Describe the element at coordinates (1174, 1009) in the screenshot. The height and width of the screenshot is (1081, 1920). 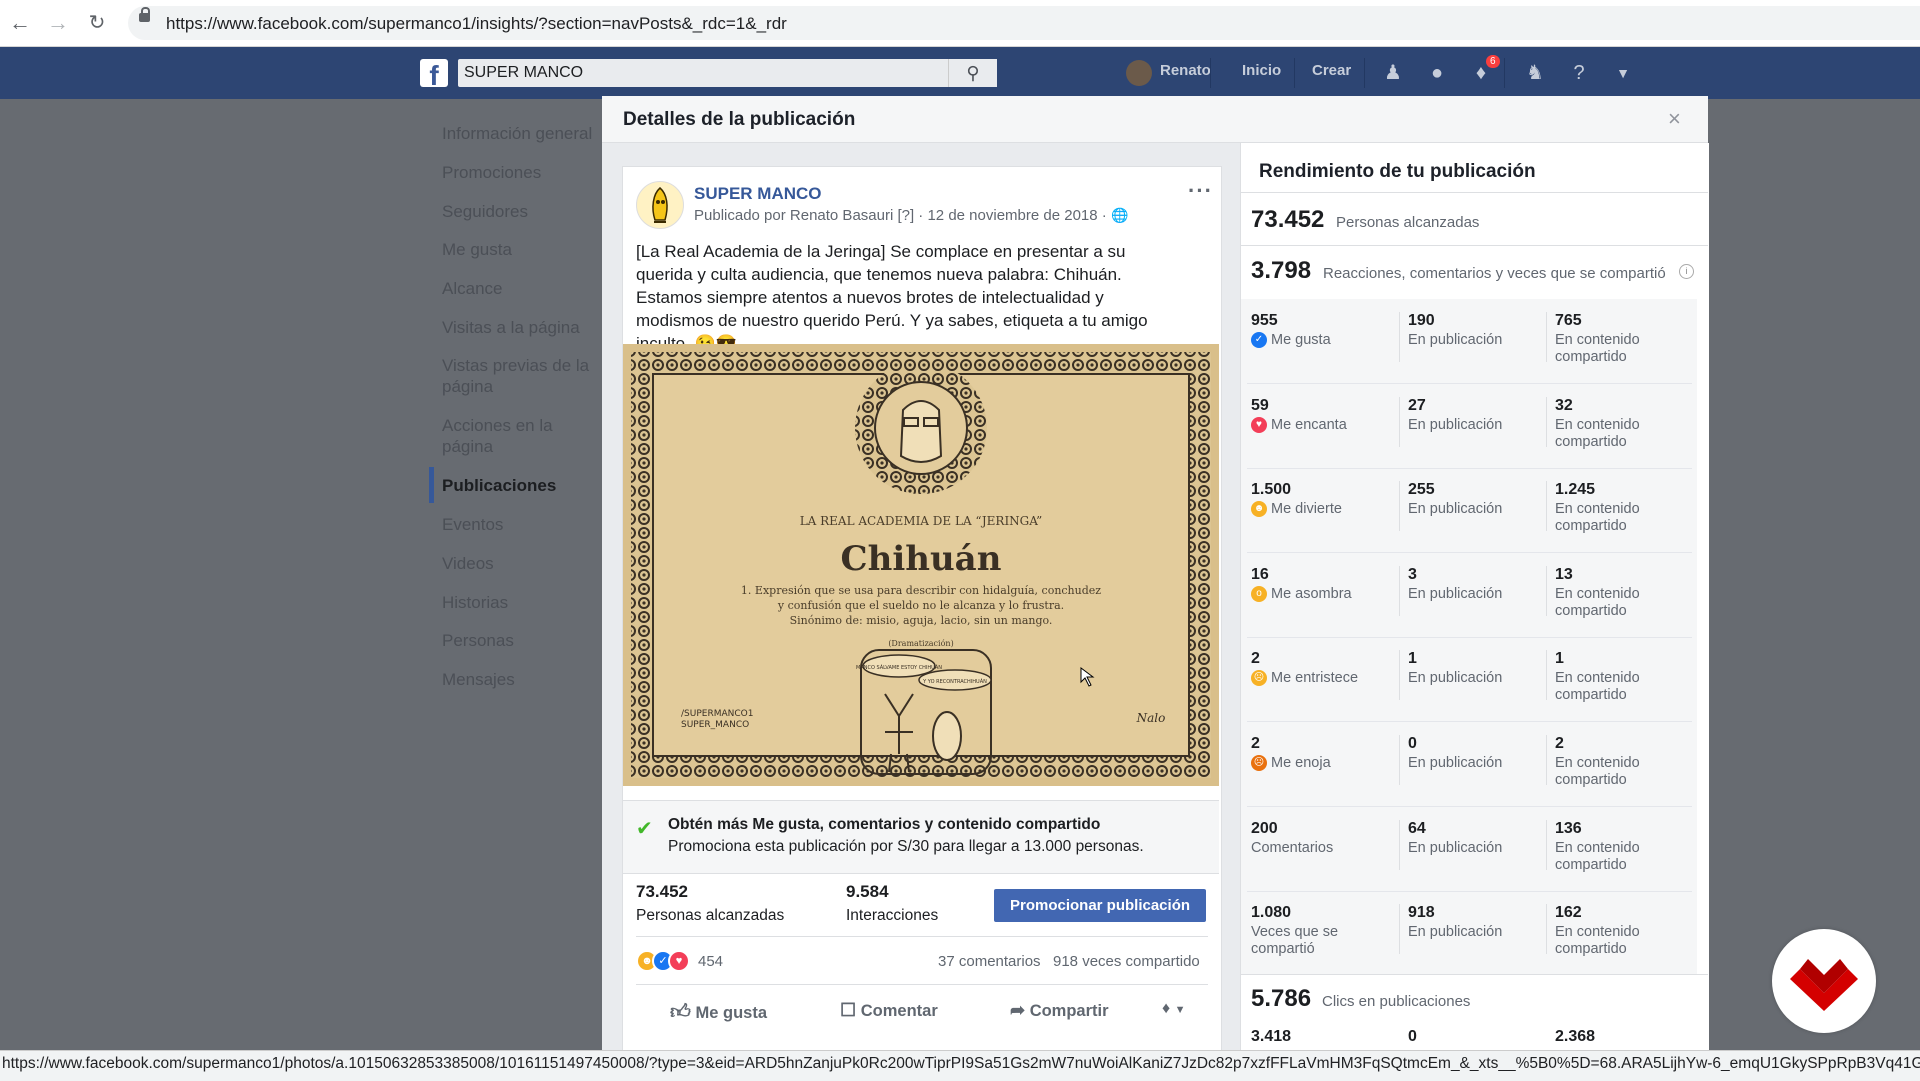
I see `audience-selector: ♦ ▼` at that location.